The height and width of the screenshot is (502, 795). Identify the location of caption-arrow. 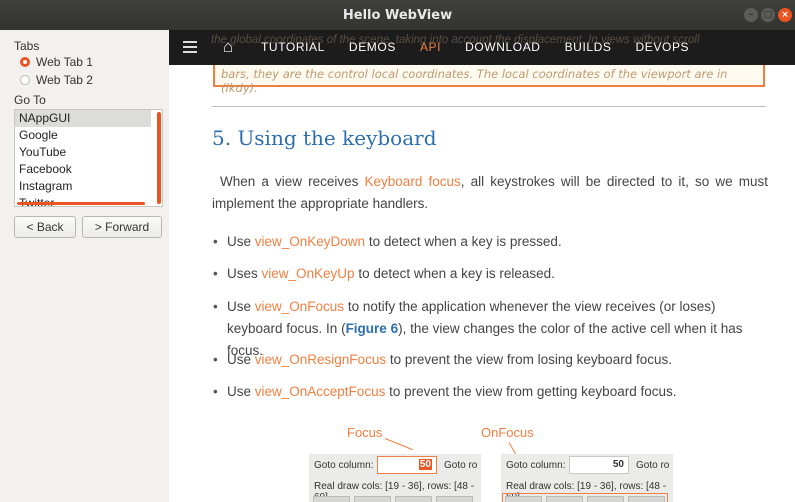
(399, 444).